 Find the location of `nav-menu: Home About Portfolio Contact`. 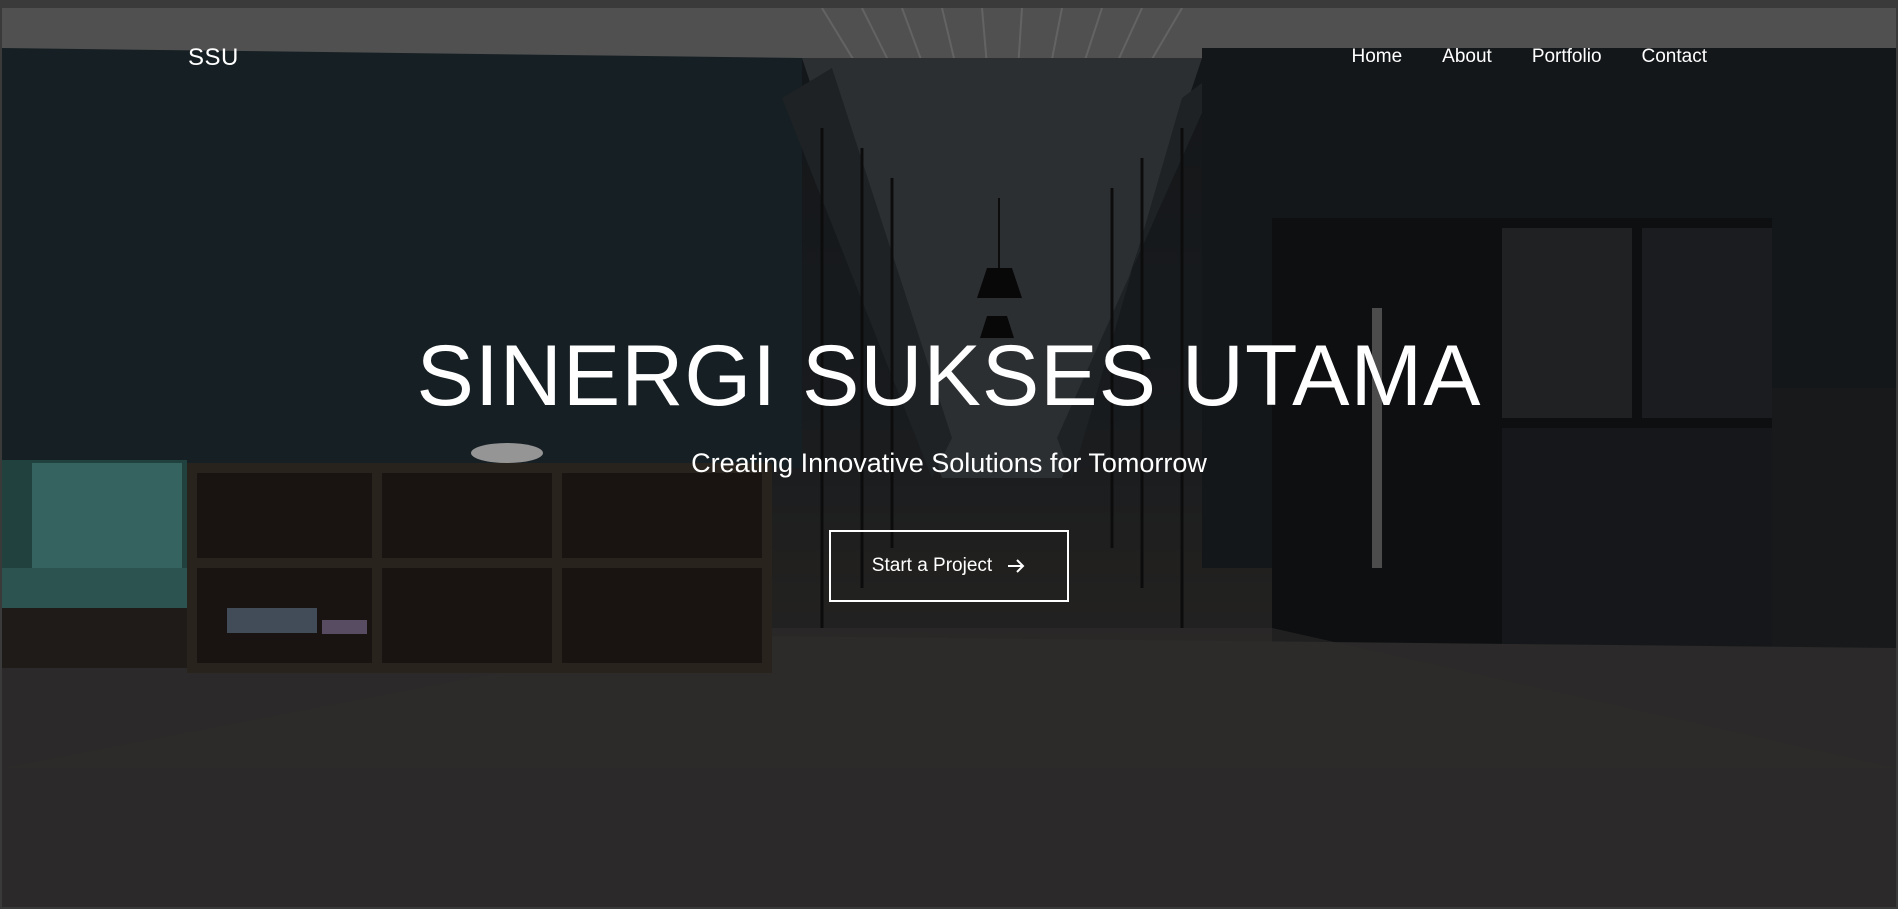

nav-menu: Home About Portfolio Contact is located at coordinates (1529, 57).